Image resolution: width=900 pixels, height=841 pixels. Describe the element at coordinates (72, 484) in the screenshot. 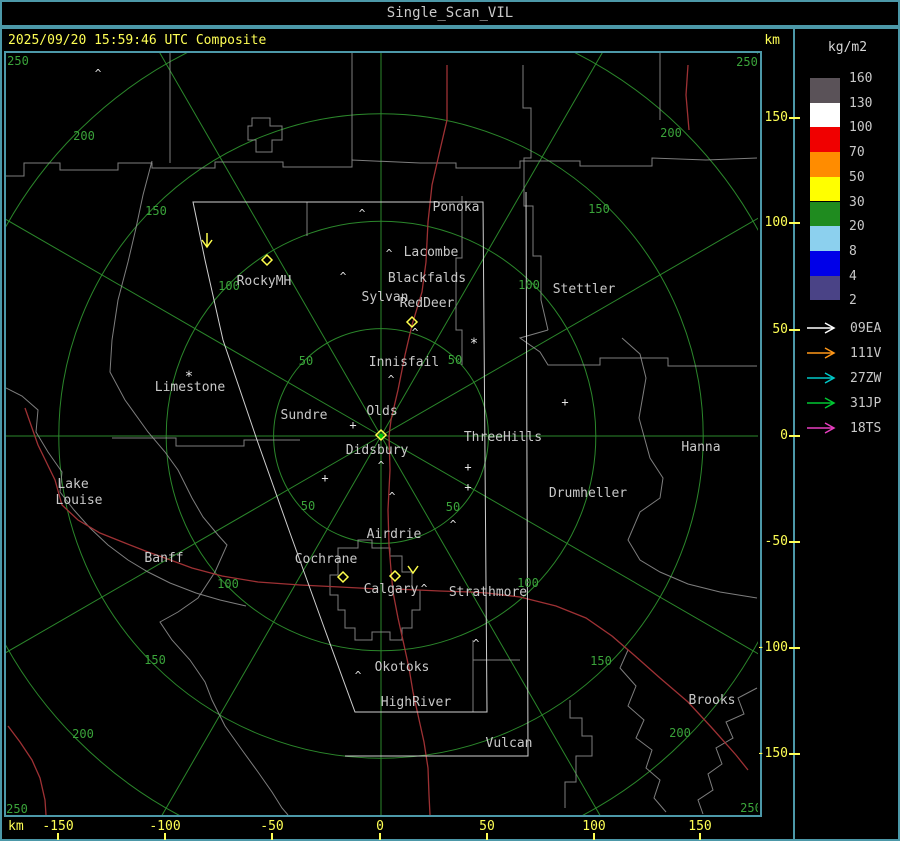

I see `city-label: Lake` at that location.